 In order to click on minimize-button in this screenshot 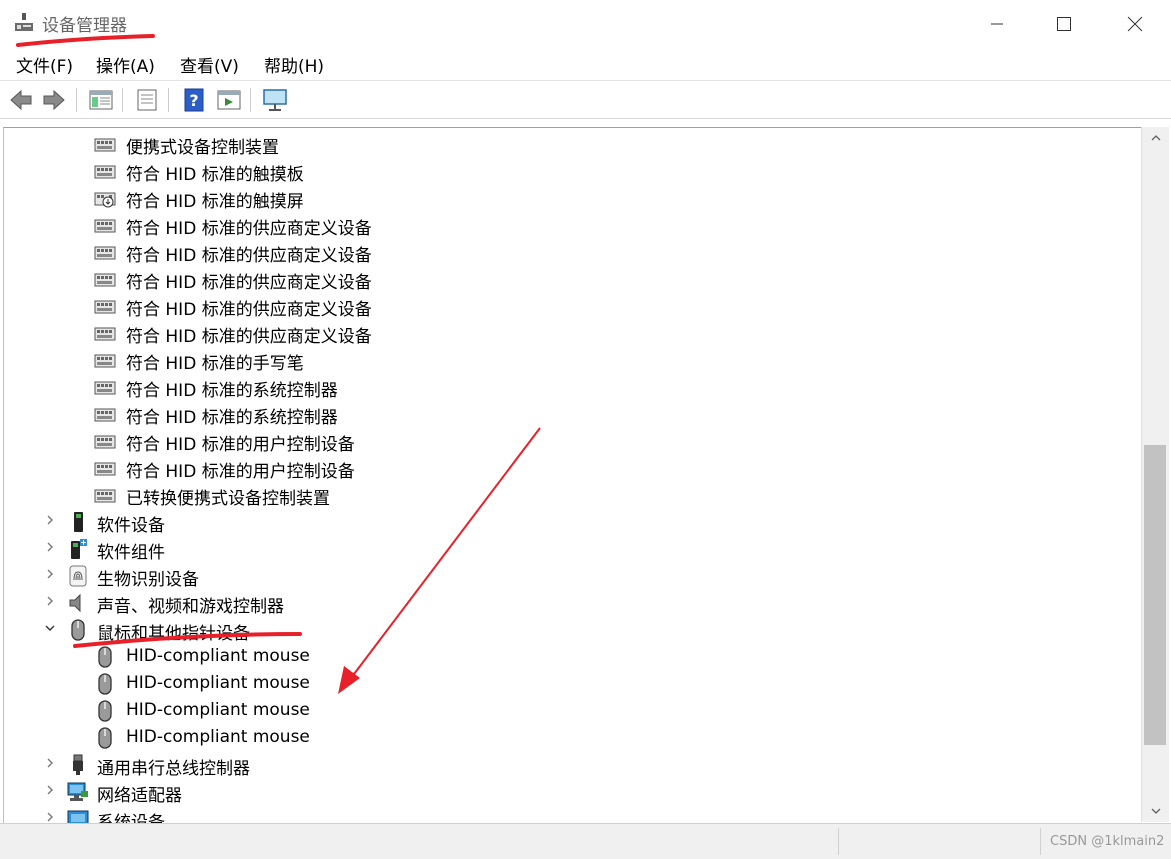, I will do `click(997, 23)`.